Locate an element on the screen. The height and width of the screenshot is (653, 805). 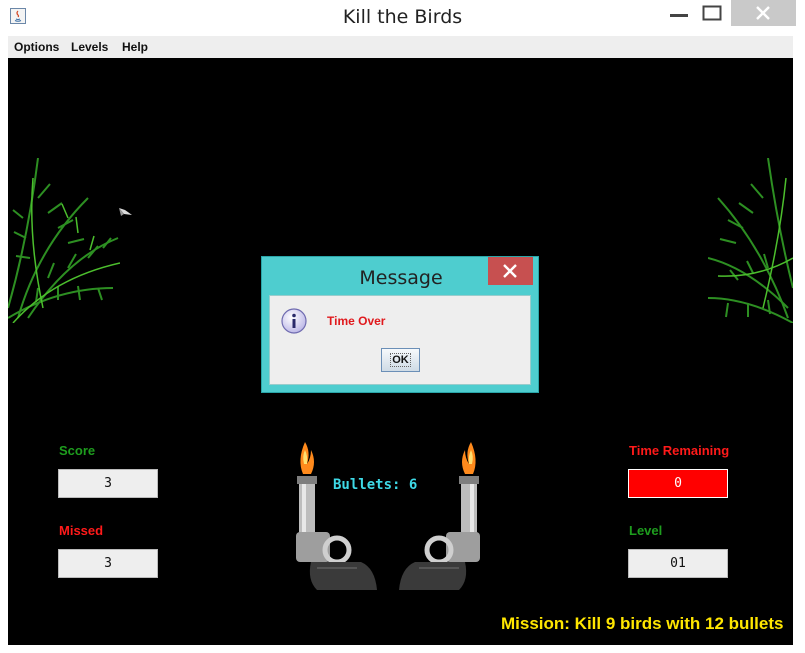
time-remaining-label: Time Remaining is located at coordinates (679, 450).